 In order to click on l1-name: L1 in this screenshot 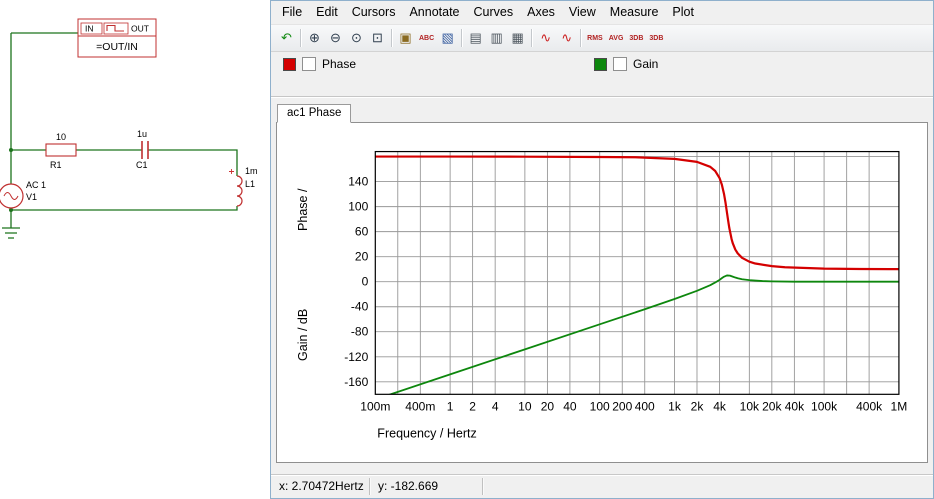, I will do `click(250, 184)`.